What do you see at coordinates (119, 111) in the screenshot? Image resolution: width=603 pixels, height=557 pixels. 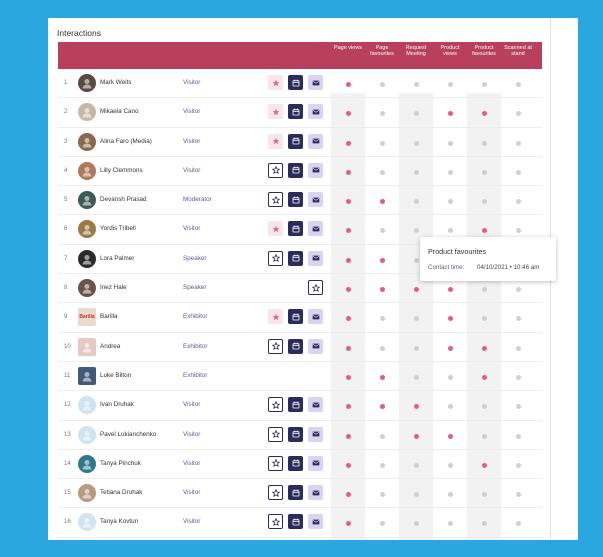 I see `attendee-name: Mikaela Cano` at bounding box center [119, 111].